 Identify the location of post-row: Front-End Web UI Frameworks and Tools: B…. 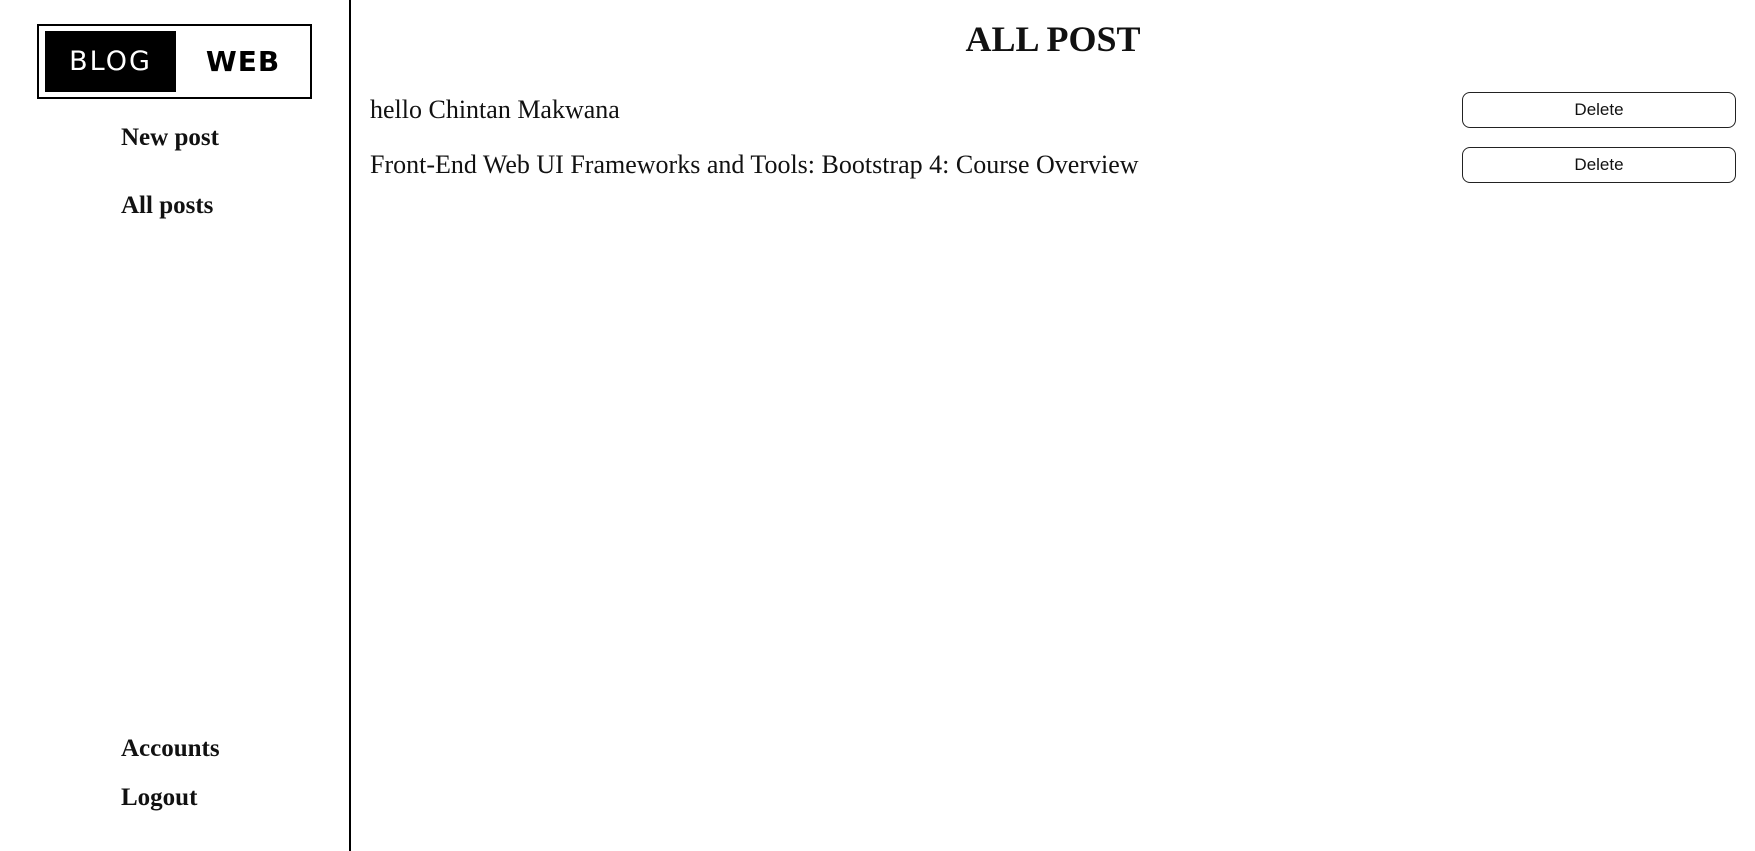
(1062, 165).